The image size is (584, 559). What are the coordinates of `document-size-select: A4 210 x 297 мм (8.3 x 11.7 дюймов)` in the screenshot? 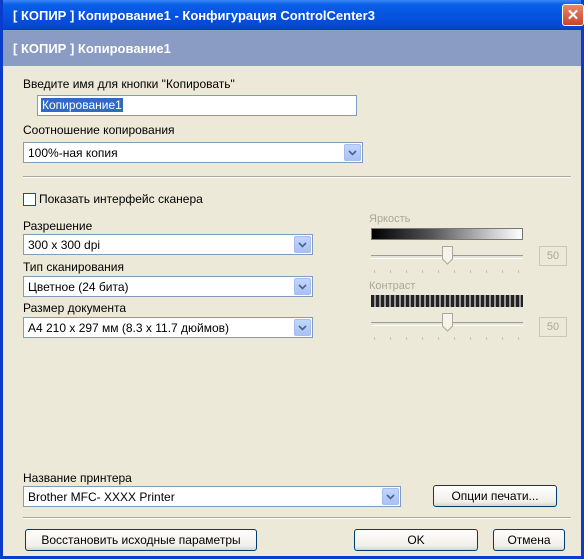 It's located at (168, 327).